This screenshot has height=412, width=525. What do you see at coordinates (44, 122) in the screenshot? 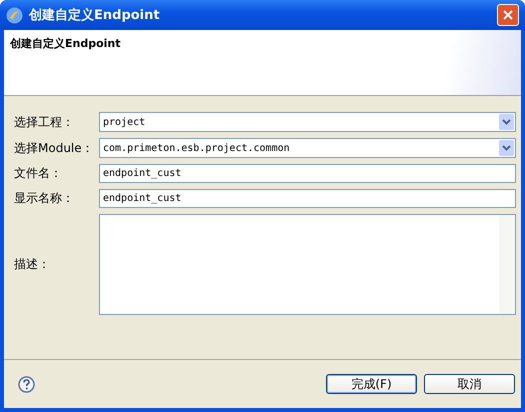
I see `field-label: 选择工程：` at bounding box center [44, 122].